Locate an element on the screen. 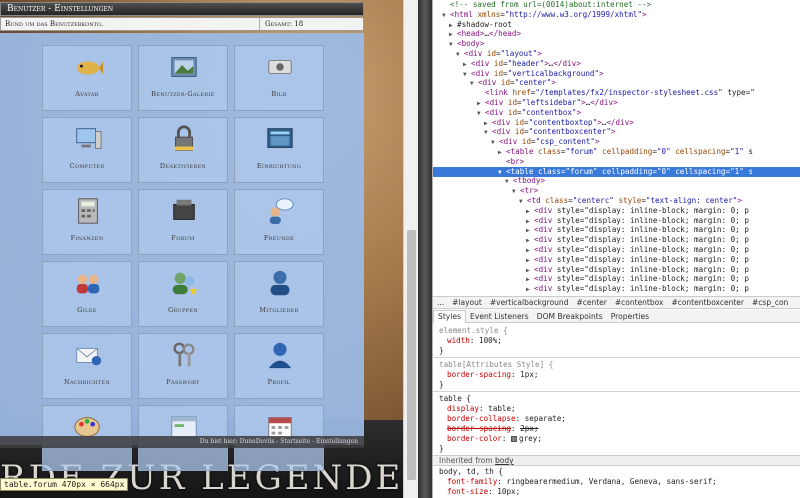  settings-tile: Bild is located at coordinates (279, 78).